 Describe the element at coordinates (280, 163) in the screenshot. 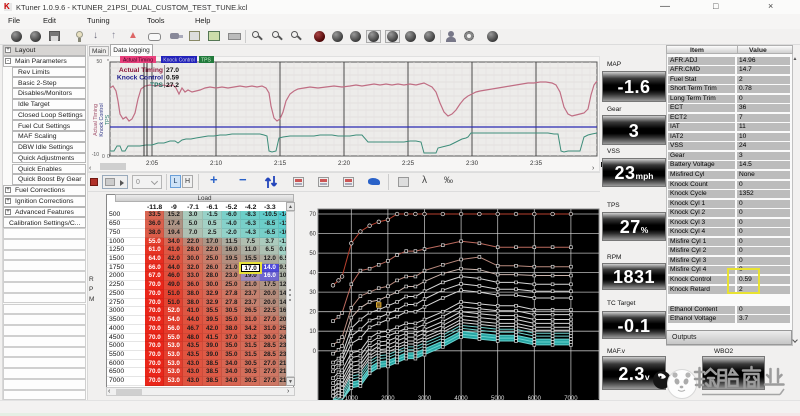

I see `svg-text: 2:15` at that location.